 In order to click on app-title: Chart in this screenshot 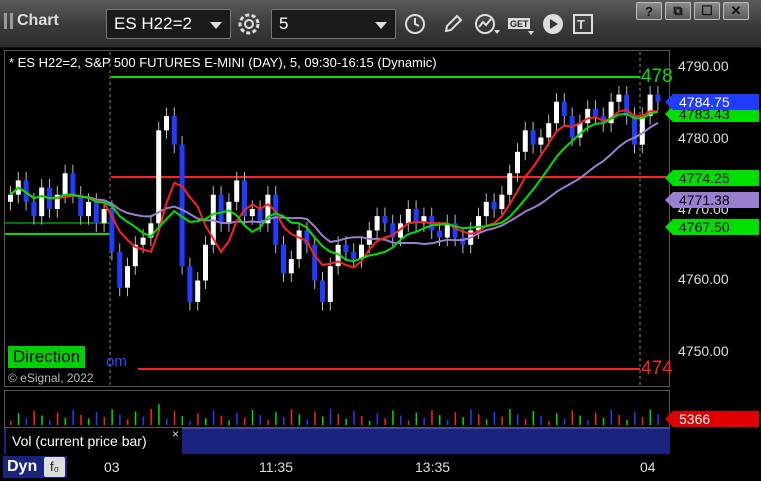, I will do `click(31, 21)`.